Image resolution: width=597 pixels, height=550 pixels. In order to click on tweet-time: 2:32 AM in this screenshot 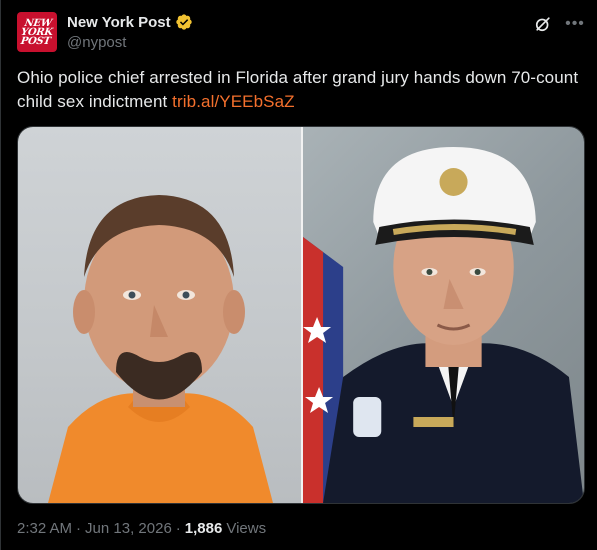, I will do `click(44, 528)`.